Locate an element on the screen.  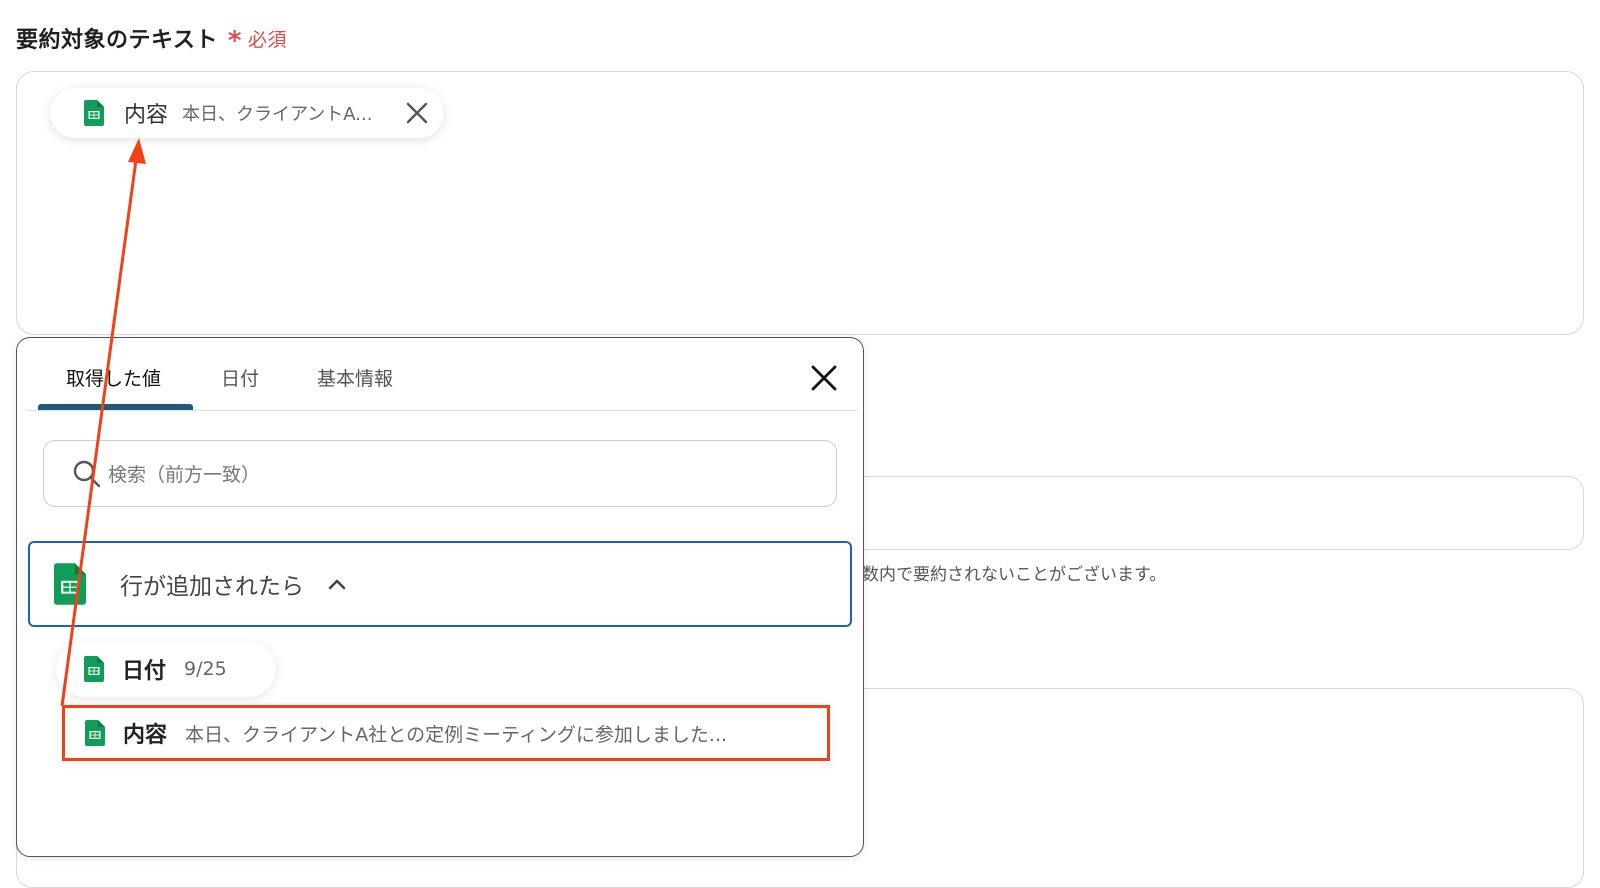
group-label: 行が追加されたら is located at coordinates (212, 587).